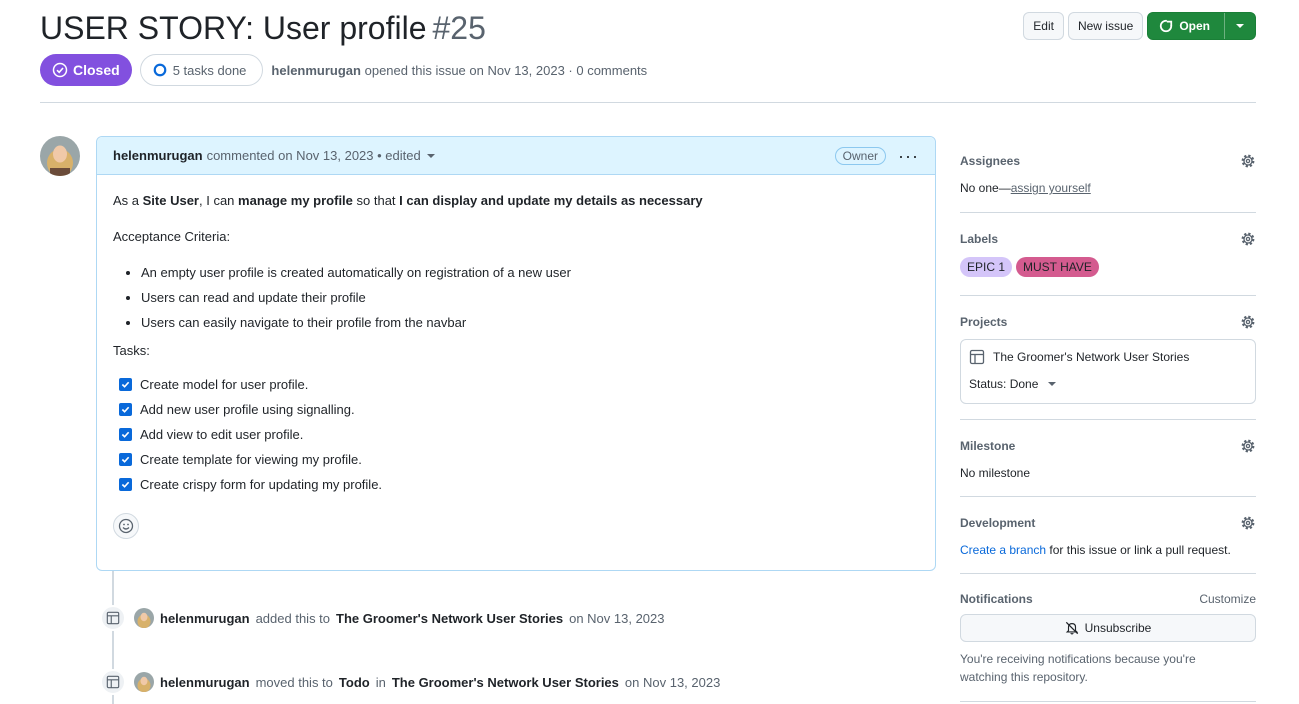 The image size is (1299, 704). Describe the element at coordinates (996, 599) in the screenshot. I see `notifications-title: Notifications` at that location.